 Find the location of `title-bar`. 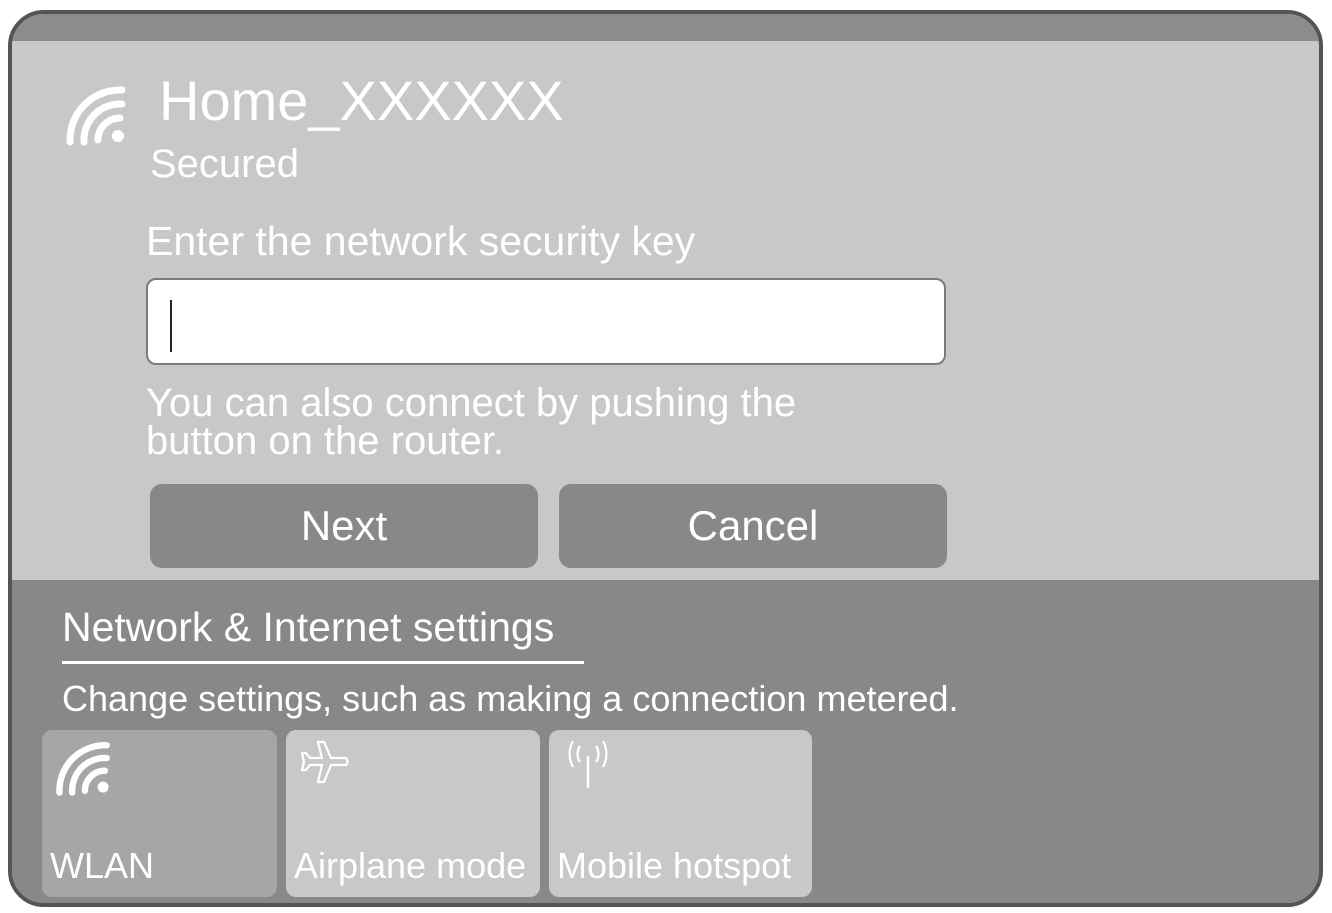

title-bar is located at coordinates (665, 27).